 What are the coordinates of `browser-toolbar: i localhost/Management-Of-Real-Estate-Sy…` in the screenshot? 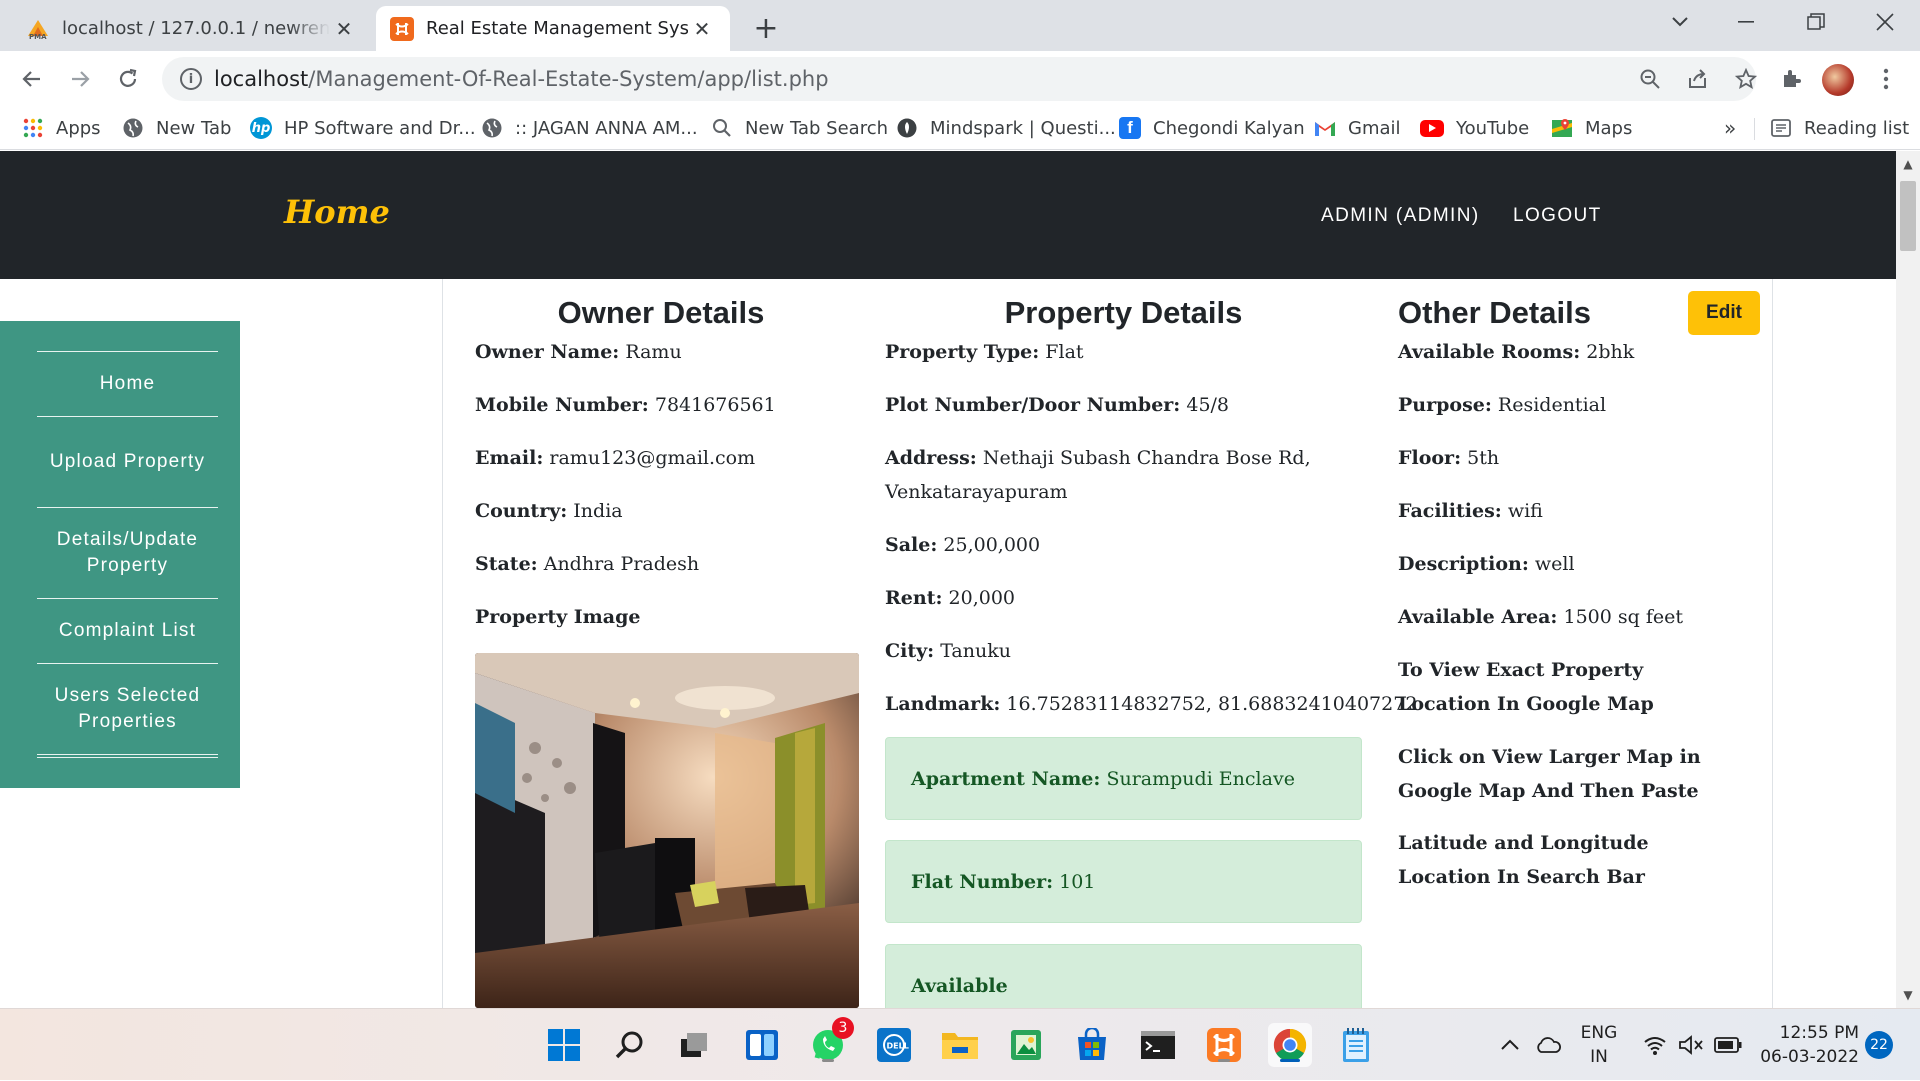 It's located at (960, 78).